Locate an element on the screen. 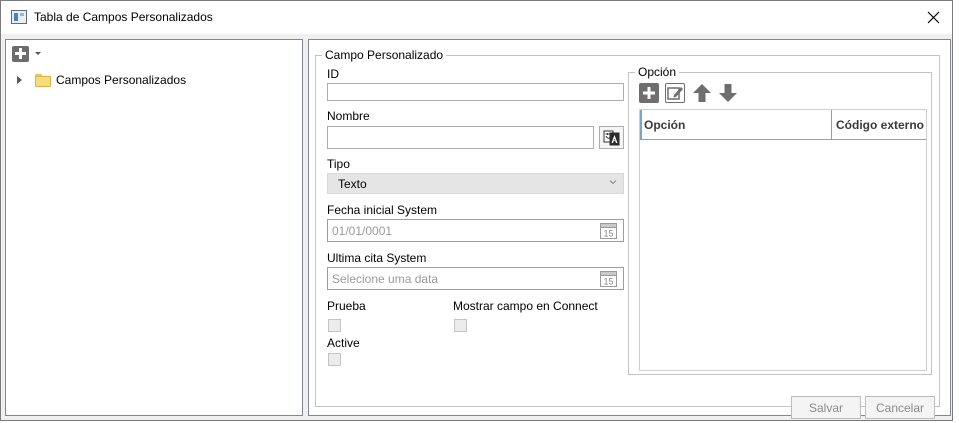 This screenshot has width=959, height=423. arrow-up-icon is located at coordinates (702, 93).